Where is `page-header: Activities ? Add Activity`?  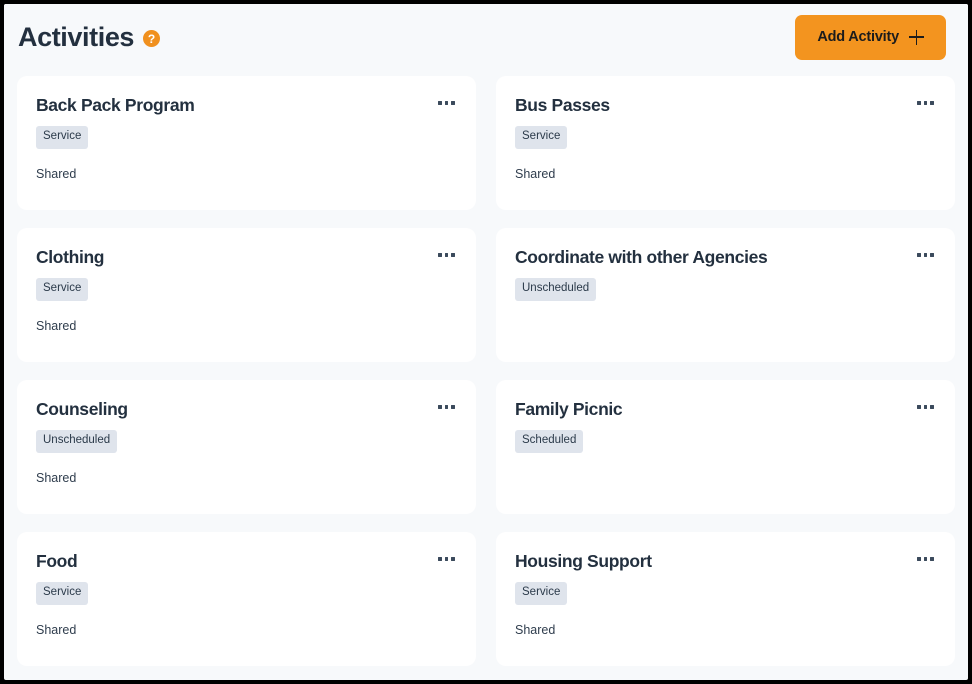 page-header: Activities ? Add Activity is located at coordinates (486, 37).